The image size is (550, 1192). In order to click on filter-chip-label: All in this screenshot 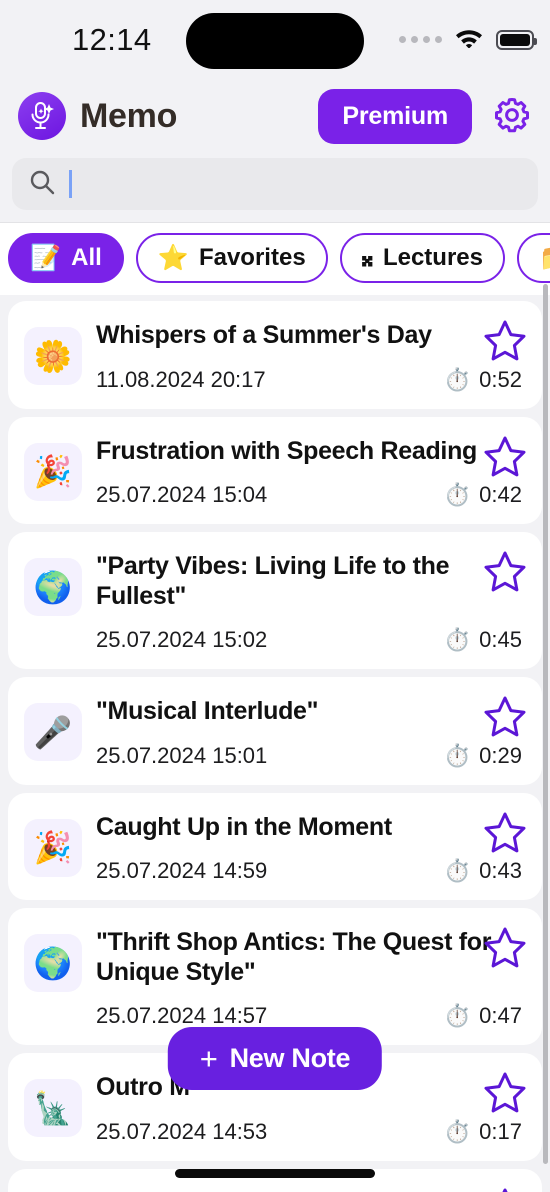, I will do `click(86, 257)`.